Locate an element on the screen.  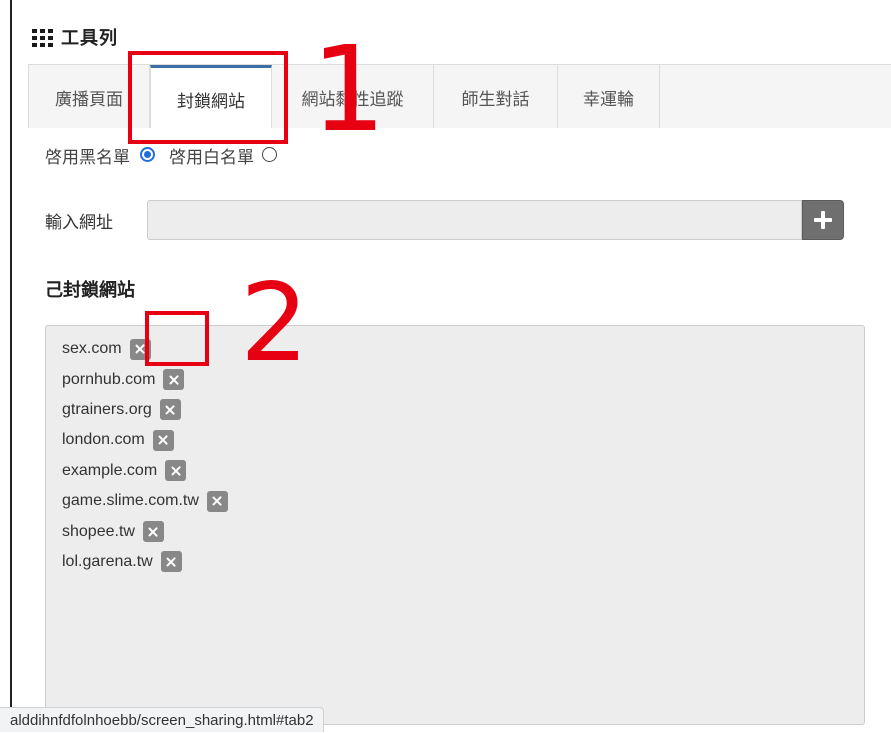
list-item: shopee.tw is located at coordinates (145, 531).